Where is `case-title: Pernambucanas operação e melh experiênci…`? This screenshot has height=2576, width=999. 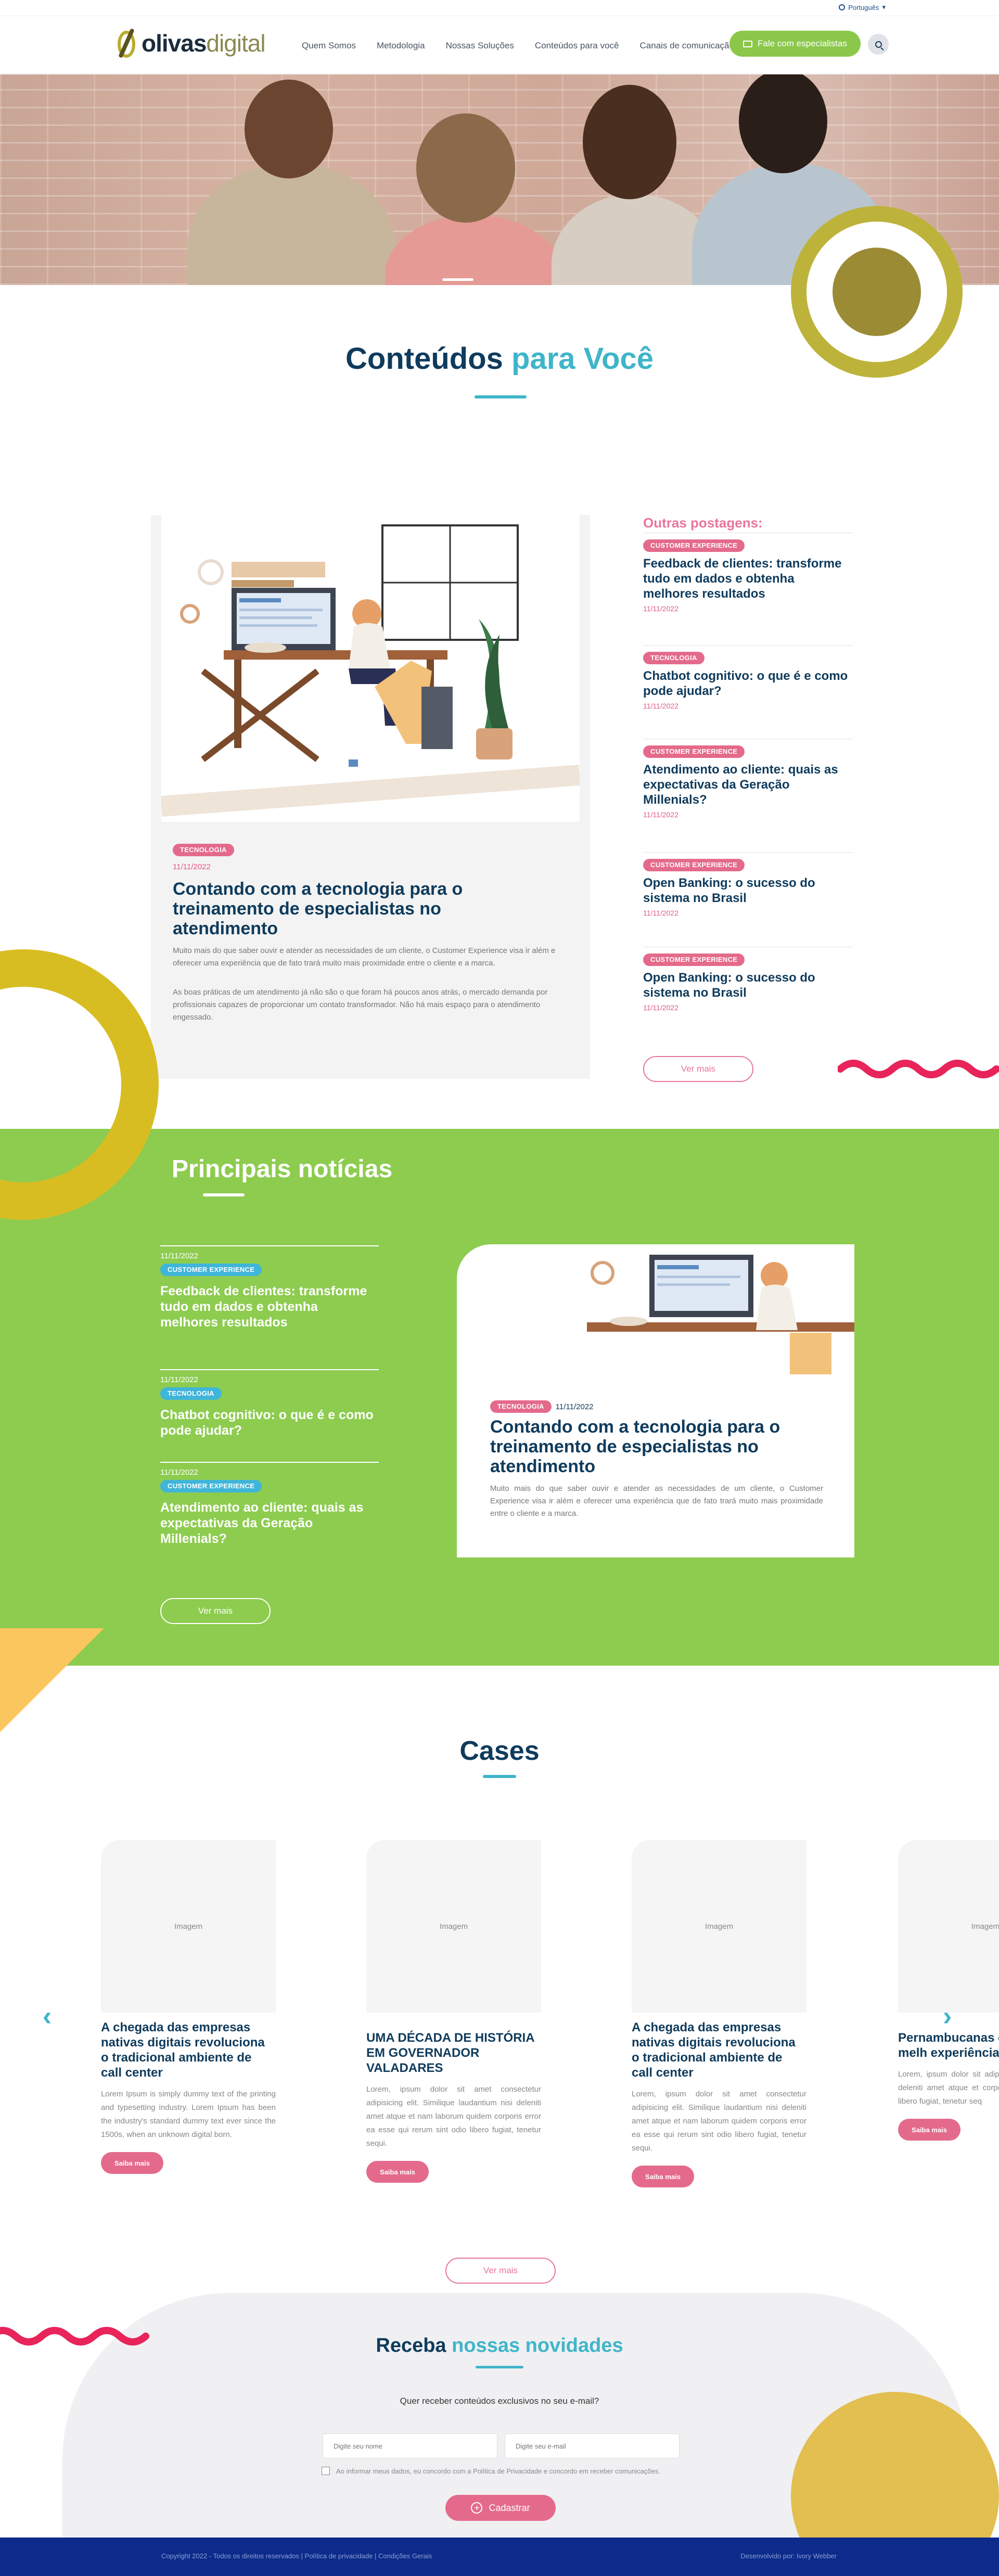 case-title: Pernambucanas operação e melh experiênci… is located at coordinates (948, 2045).